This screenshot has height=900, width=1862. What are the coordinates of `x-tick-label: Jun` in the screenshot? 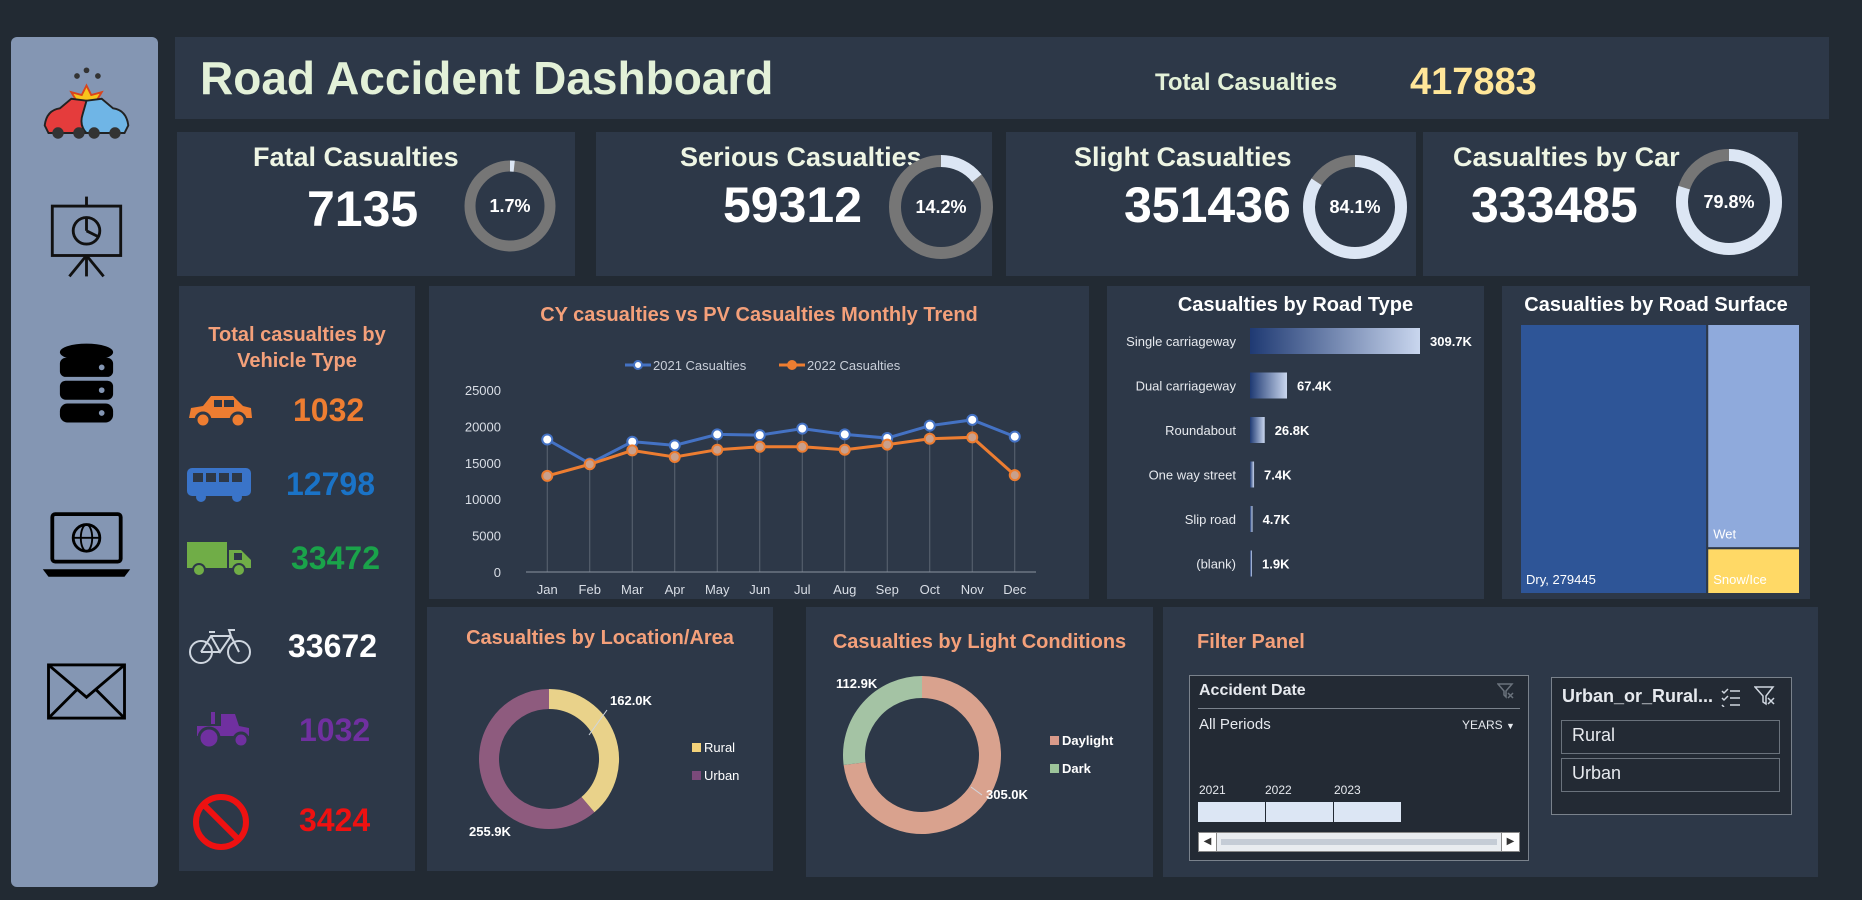 It's located at (759, 589).